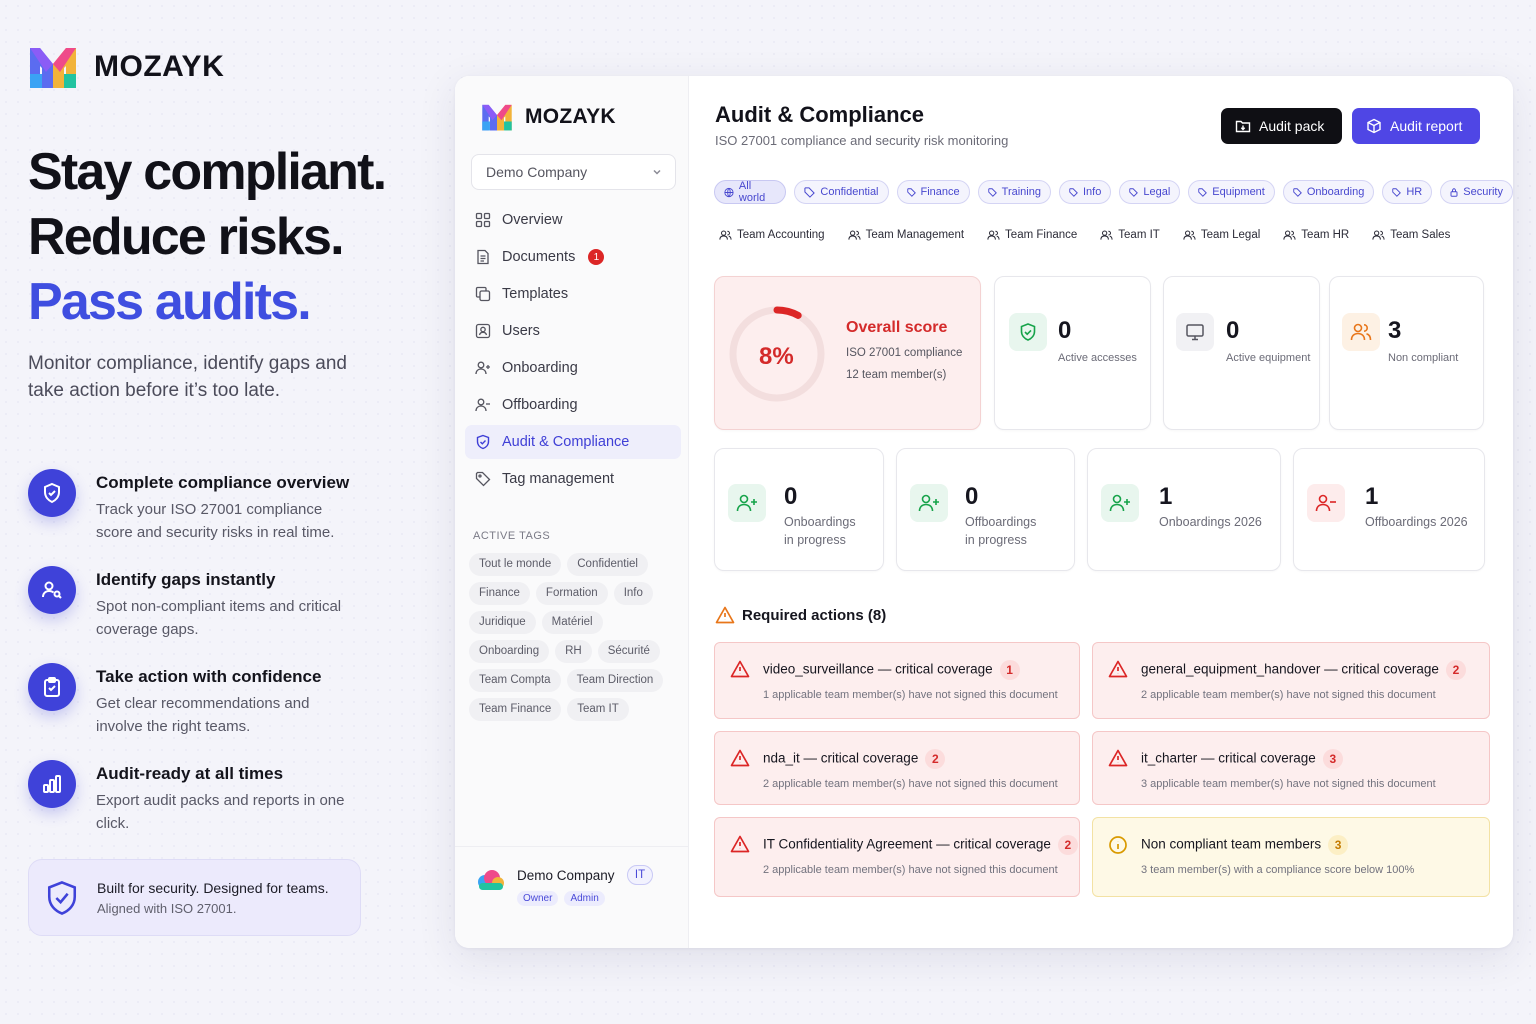 Image resolution: width=1536 pixels, height=1024 pixels. I want to click on sidebar-item-documents: Documents 1, so click(573, 257).